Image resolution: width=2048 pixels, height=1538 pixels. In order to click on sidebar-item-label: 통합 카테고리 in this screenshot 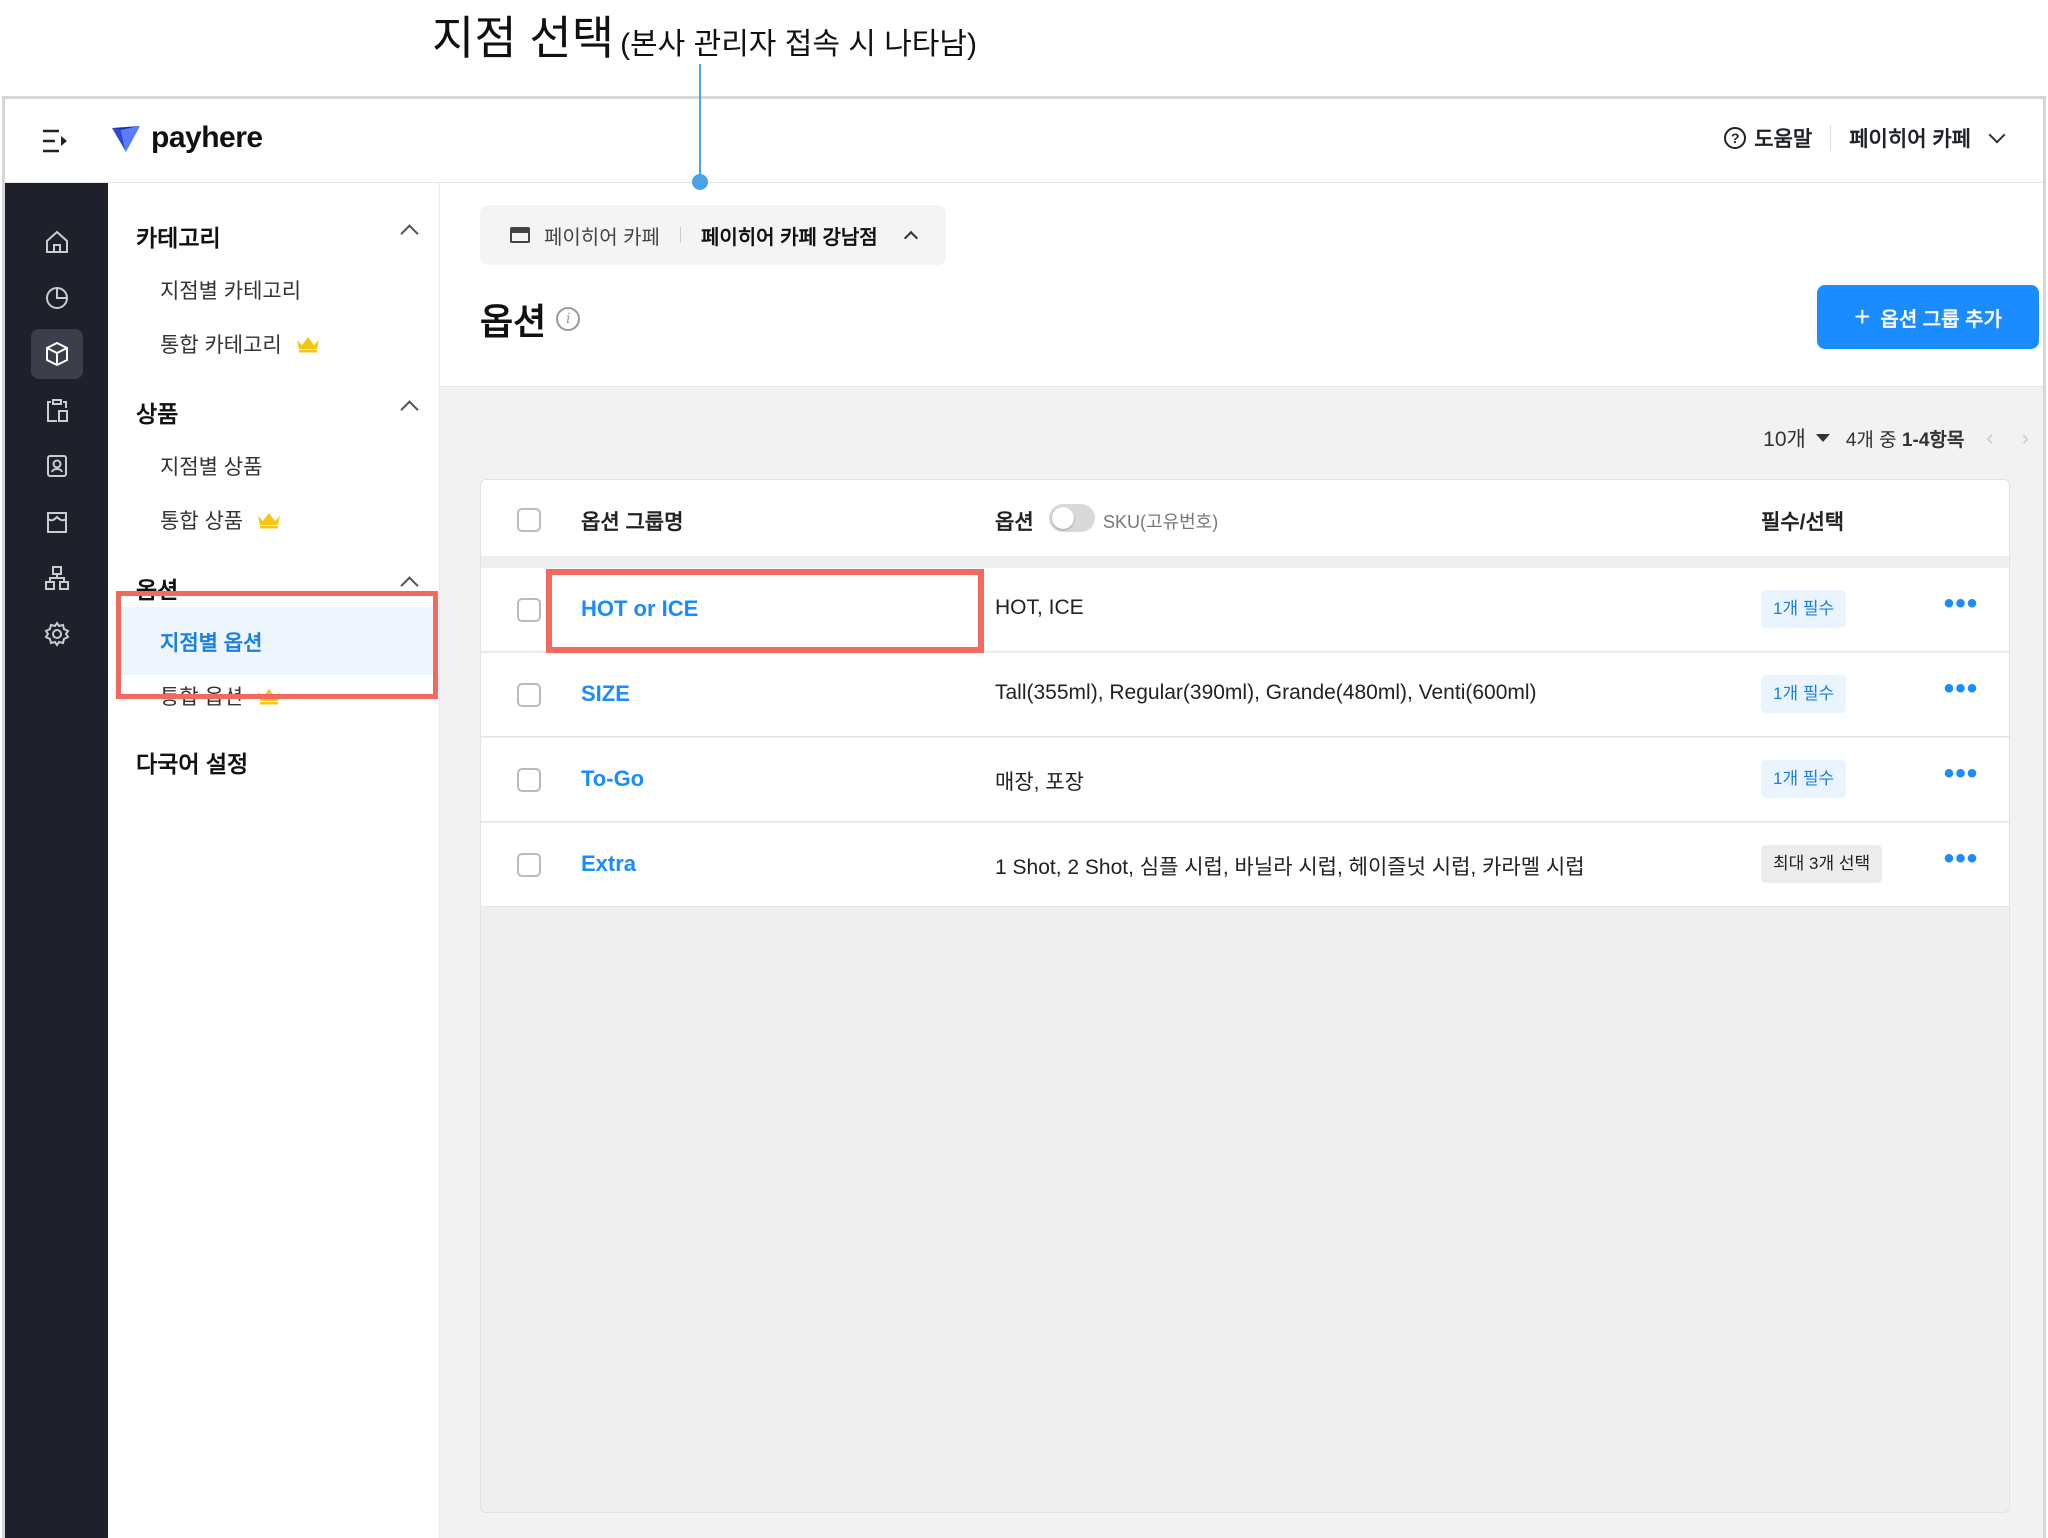, I will do `click(221, 345)`.